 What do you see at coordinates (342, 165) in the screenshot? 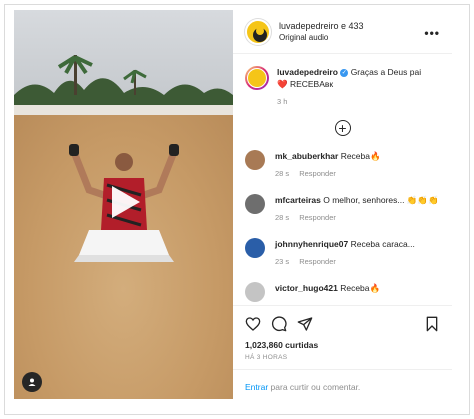
I see `comment-item: mk_abuberkhar Receba🔥 28 s Responder` at bounding box center [342, 165].